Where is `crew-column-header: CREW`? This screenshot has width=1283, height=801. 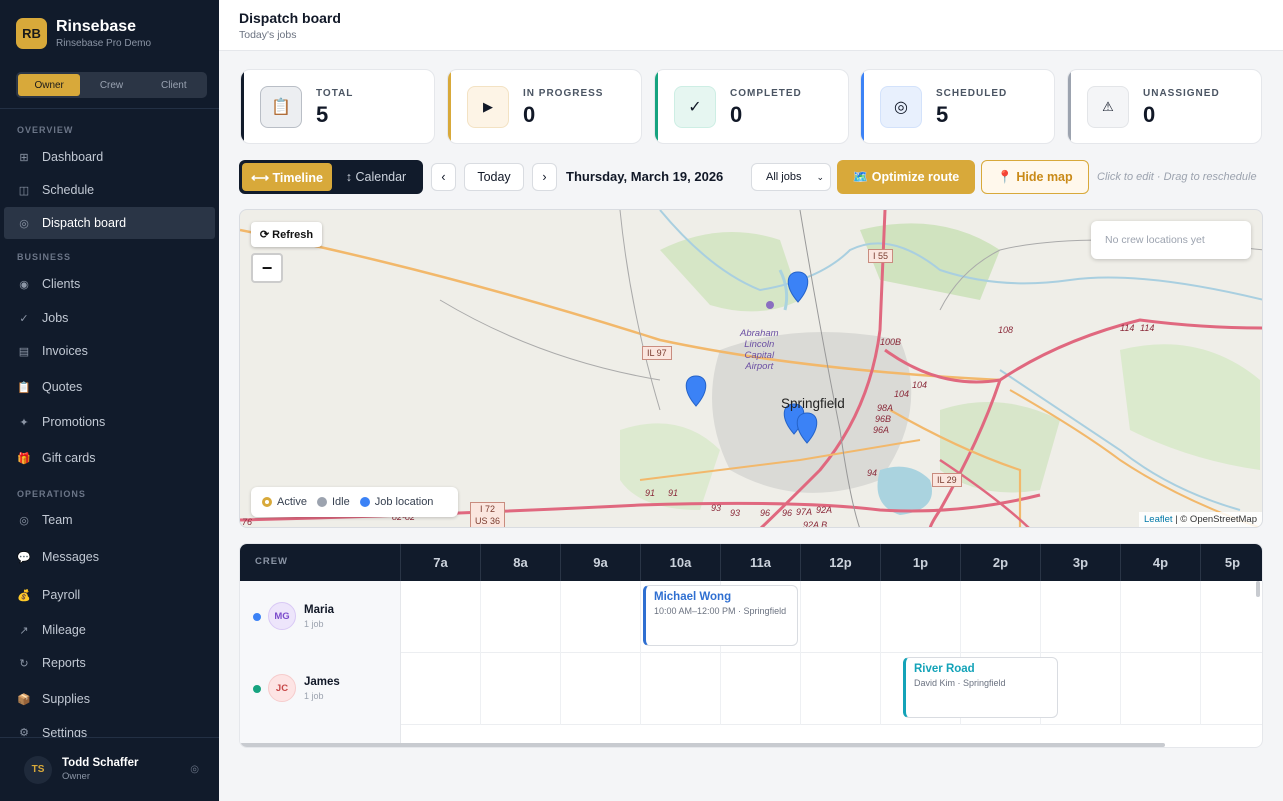
crew-column-header: CREW is located at coordinates (272, 561).